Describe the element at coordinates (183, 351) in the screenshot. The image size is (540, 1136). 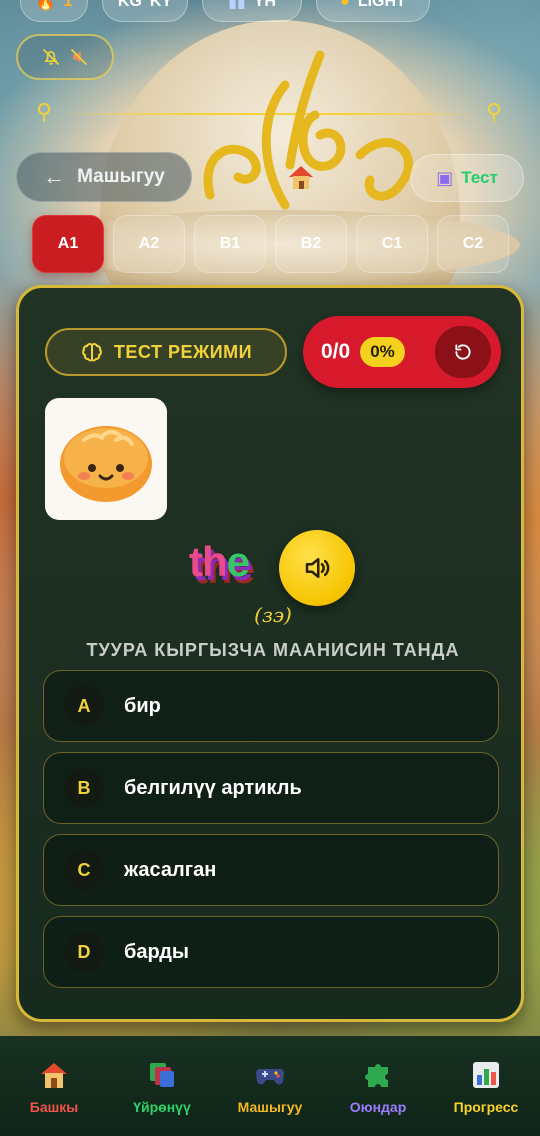
I see `mode-label: ТЕСТ РЕЖИМИ` at that location.